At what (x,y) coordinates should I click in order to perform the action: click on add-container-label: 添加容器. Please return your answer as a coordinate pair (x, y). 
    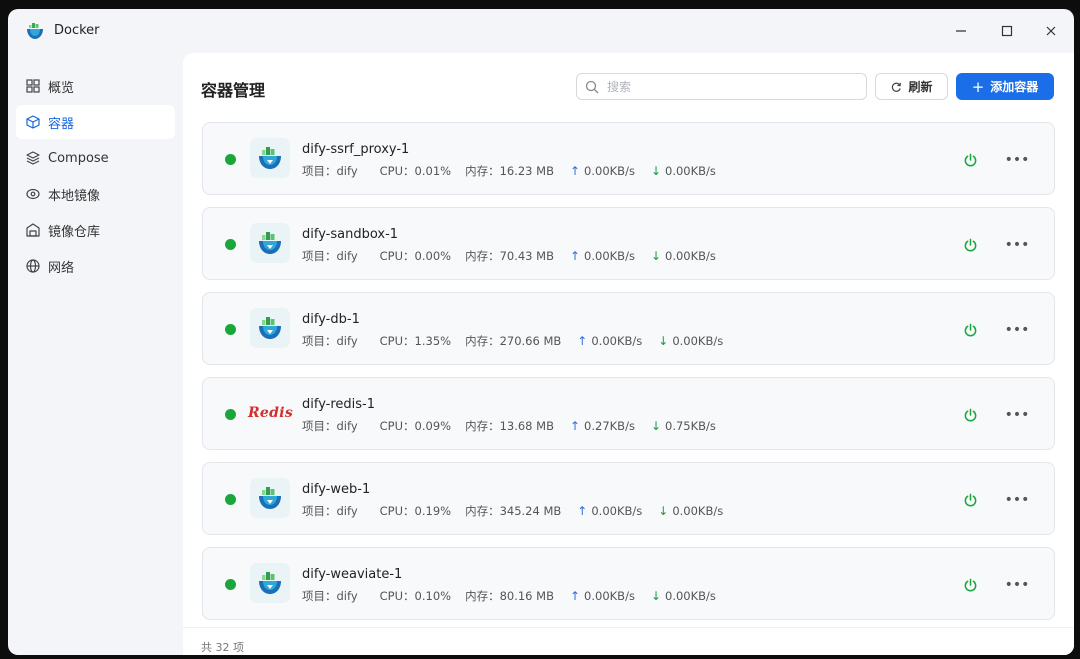
    Looking at the image, I should click on (1014, 87).